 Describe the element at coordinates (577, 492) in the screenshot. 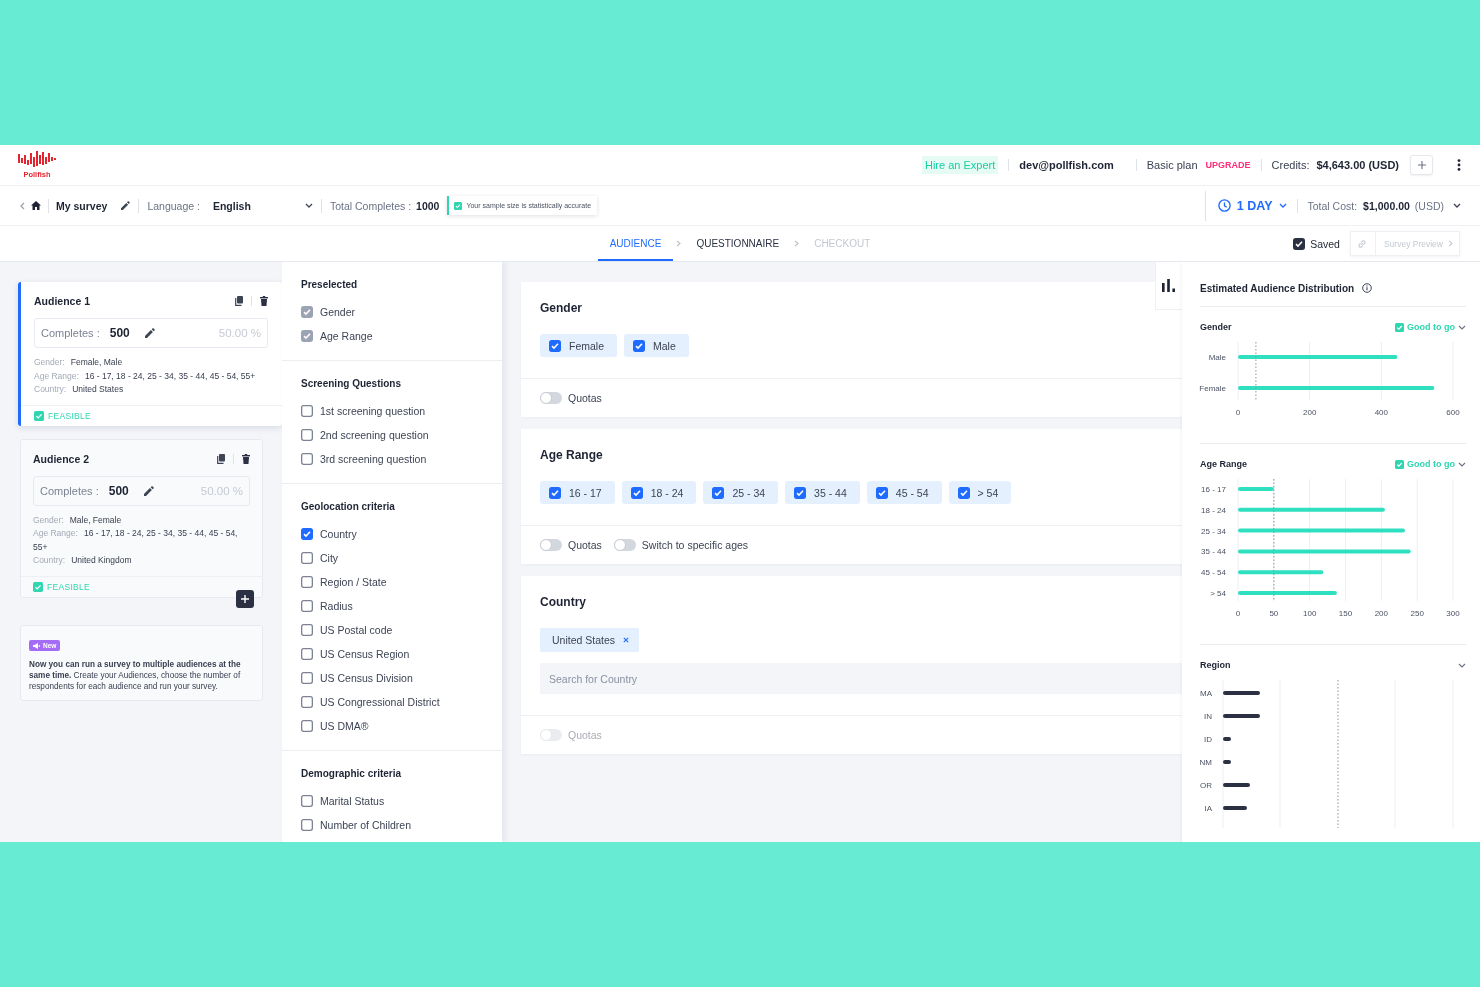

I see `option-chip: 16 - 17` at that location.